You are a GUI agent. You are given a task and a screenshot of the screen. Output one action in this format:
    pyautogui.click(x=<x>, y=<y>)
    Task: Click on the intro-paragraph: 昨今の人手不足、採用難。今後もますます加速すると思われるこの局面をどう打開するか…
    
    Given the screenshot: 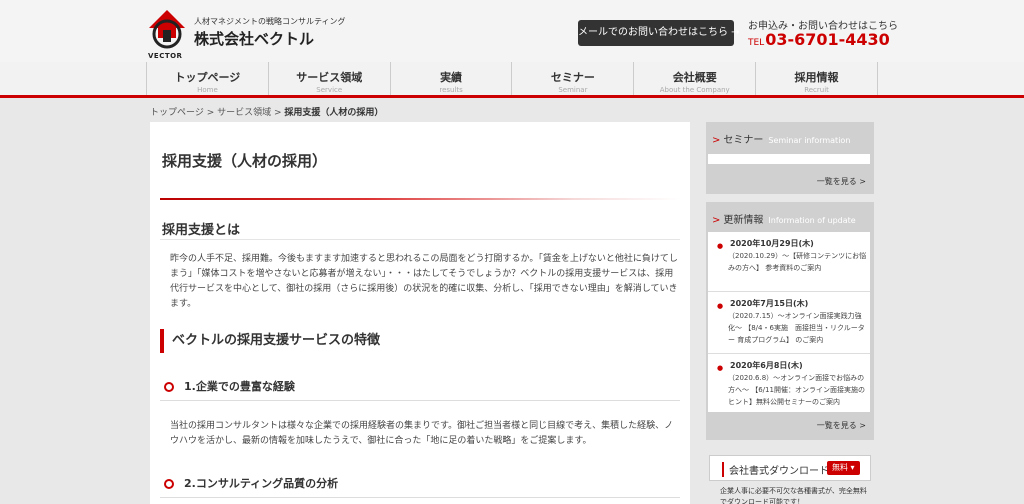 What is the action you would take?
    pyautogui.click(x=424, y=281)
    